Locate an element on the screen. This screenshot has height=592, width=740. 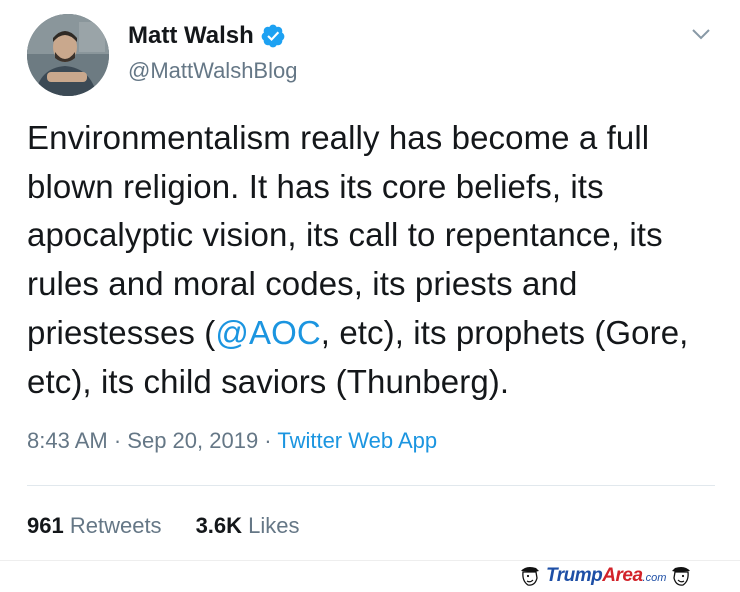
author-handle: @MattWalshBlog is located at coordinates (212, 71).